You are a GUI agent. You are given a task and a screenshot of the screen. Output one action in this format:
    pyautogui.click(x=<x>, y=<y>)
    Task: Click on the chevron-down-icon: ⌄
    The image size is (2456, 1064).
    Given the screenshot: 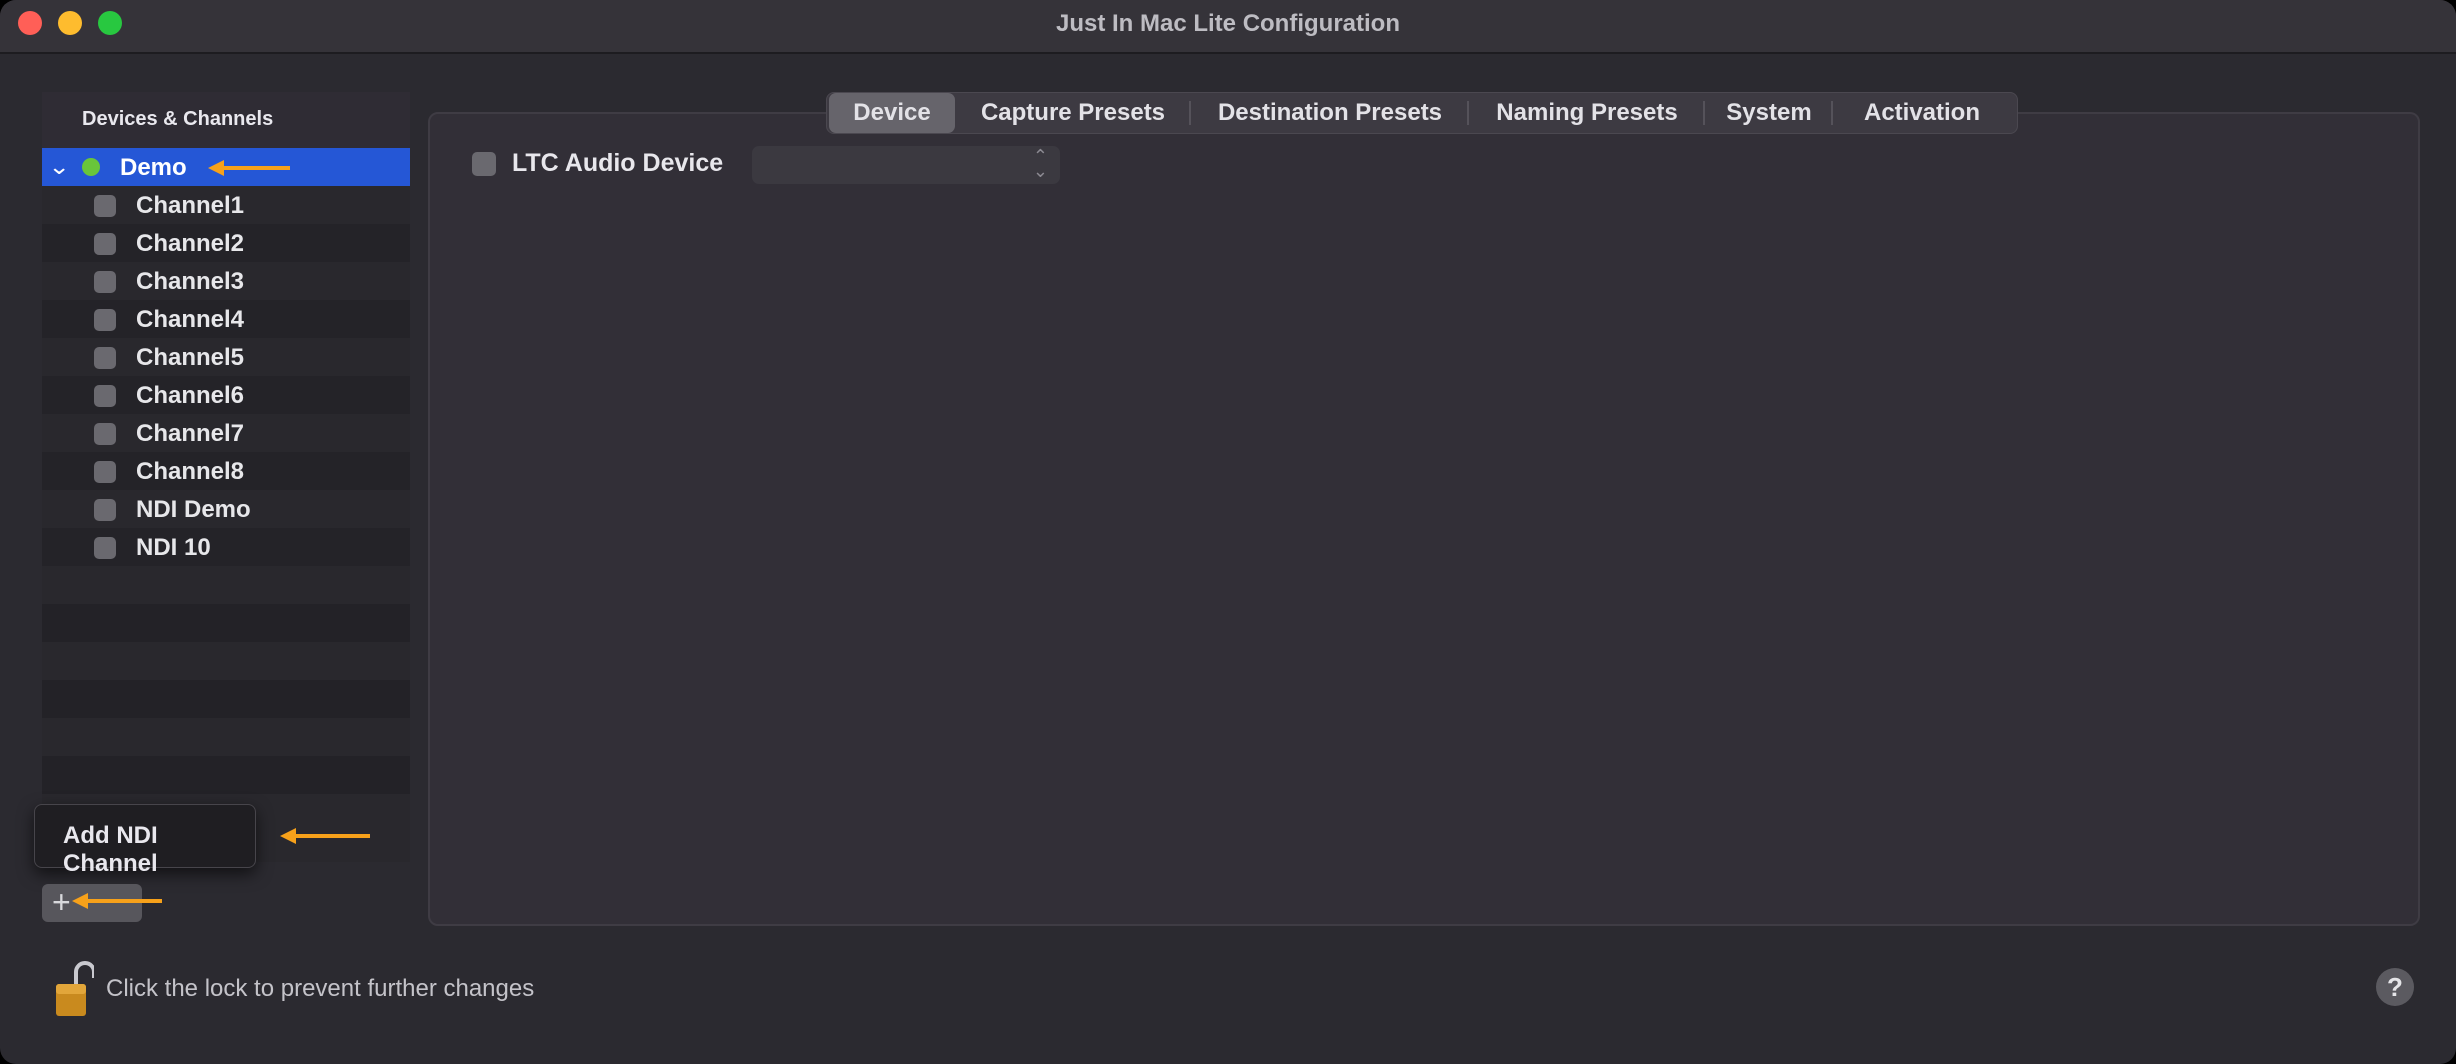 What is the action you would take?
    pyautogui.click(x=59, y=167)
    